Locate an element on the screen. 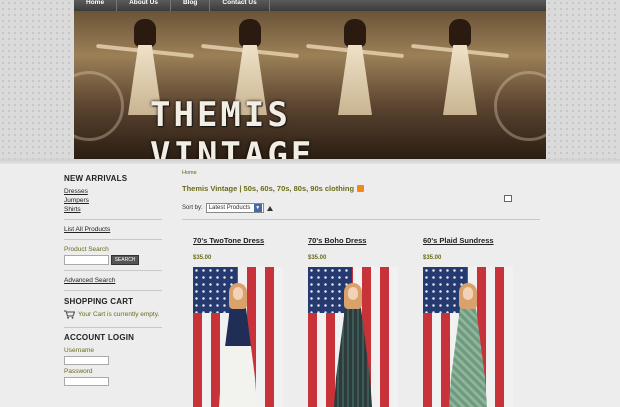 This screenshot has width=620, height=407. nav-about-us: About Us is located at coordinates (144, 5).